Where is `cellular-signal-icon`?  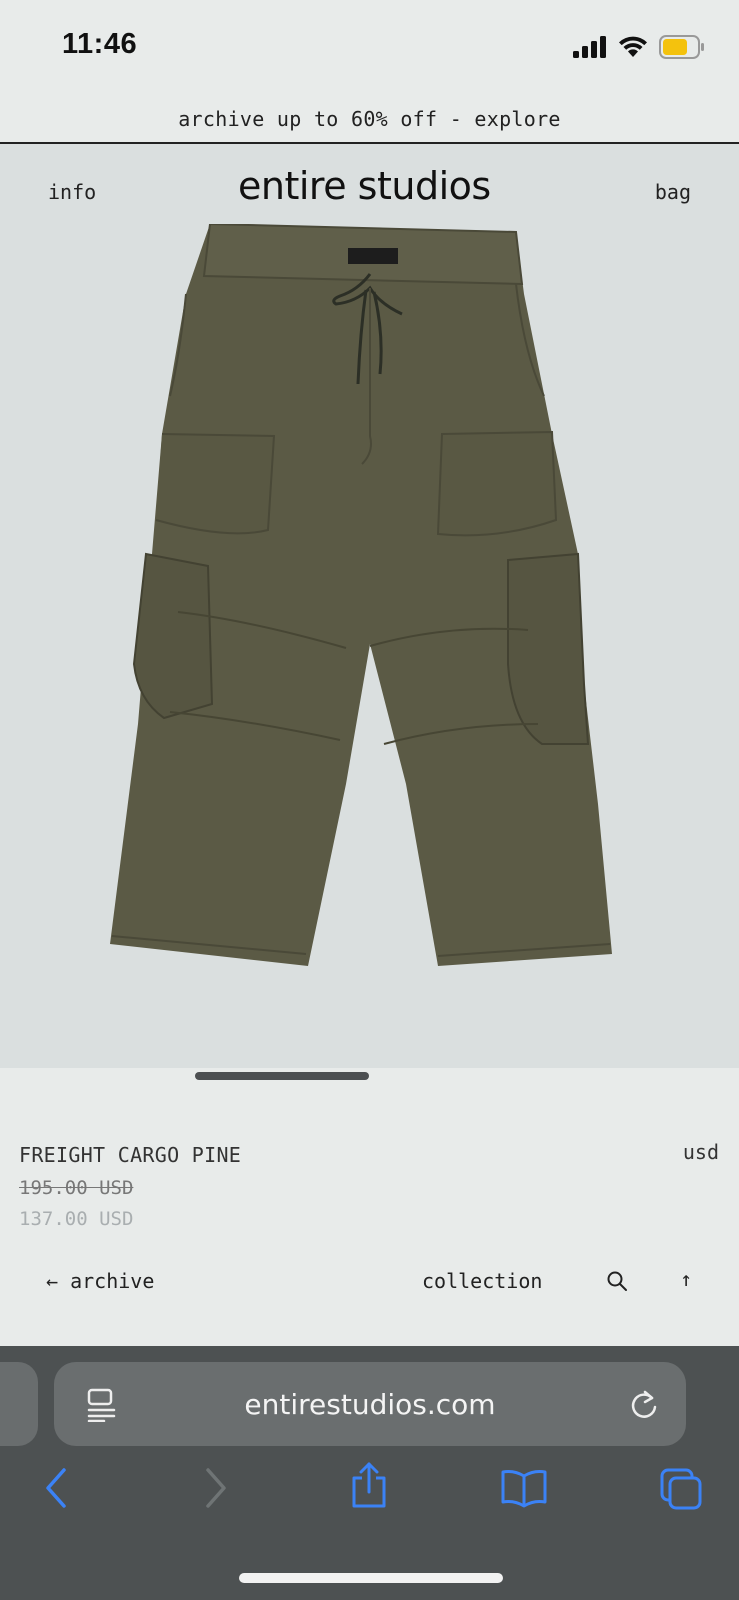 cellular-signal-icon is located at coordinates (589, 47).